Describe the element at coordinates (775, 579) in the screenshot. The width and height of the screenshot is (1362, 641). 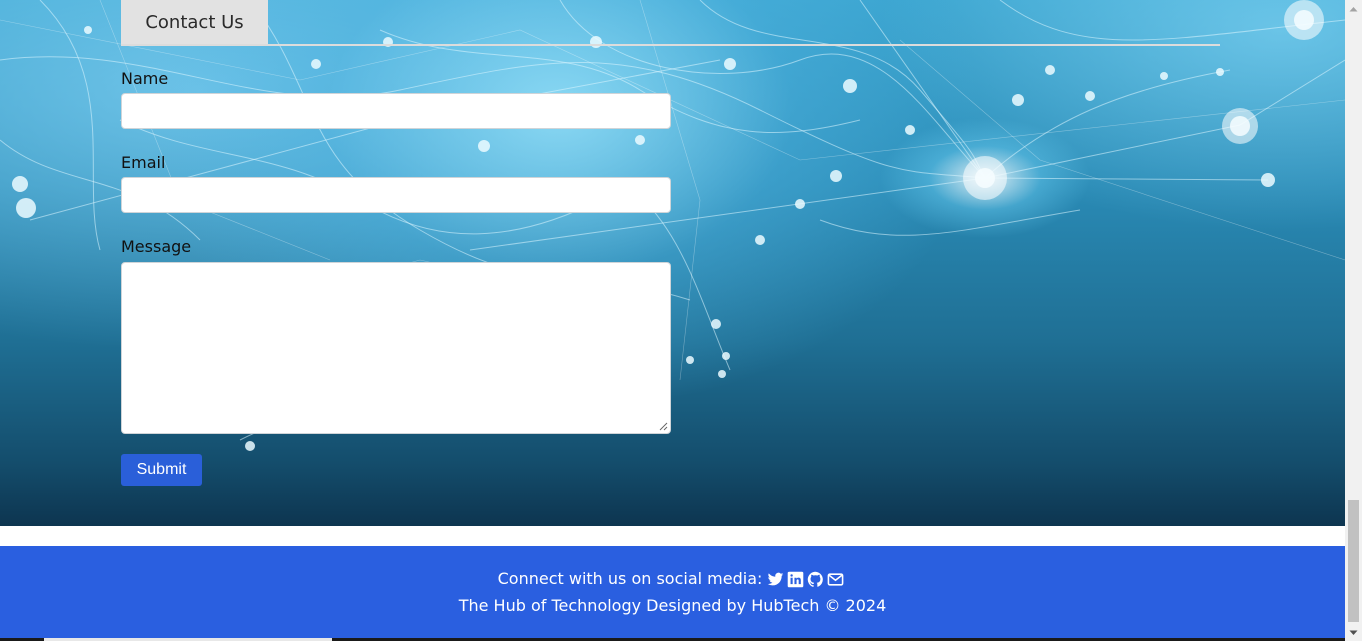
I see `twitter-icon` at that location.